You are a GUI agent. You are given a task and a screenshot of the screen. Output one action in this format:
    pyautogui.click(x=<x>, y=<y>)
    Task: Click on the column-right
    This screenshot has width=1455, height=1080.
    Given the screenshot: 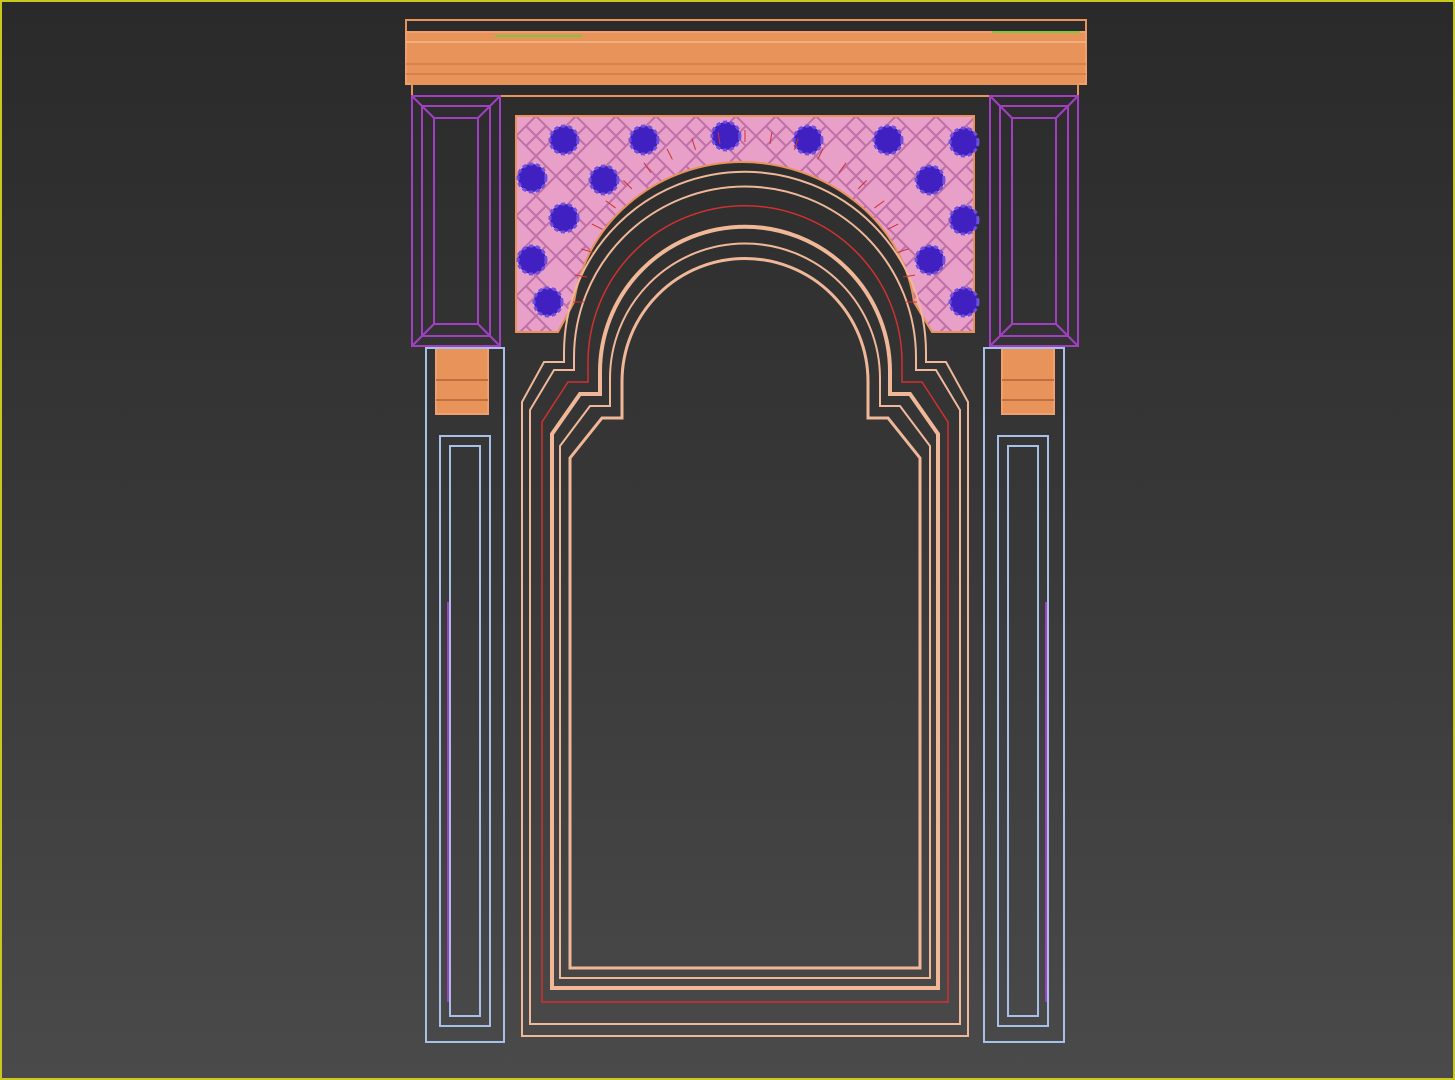 What is the action you would take?
    pyautogui.click(x=1024, y=695)
    